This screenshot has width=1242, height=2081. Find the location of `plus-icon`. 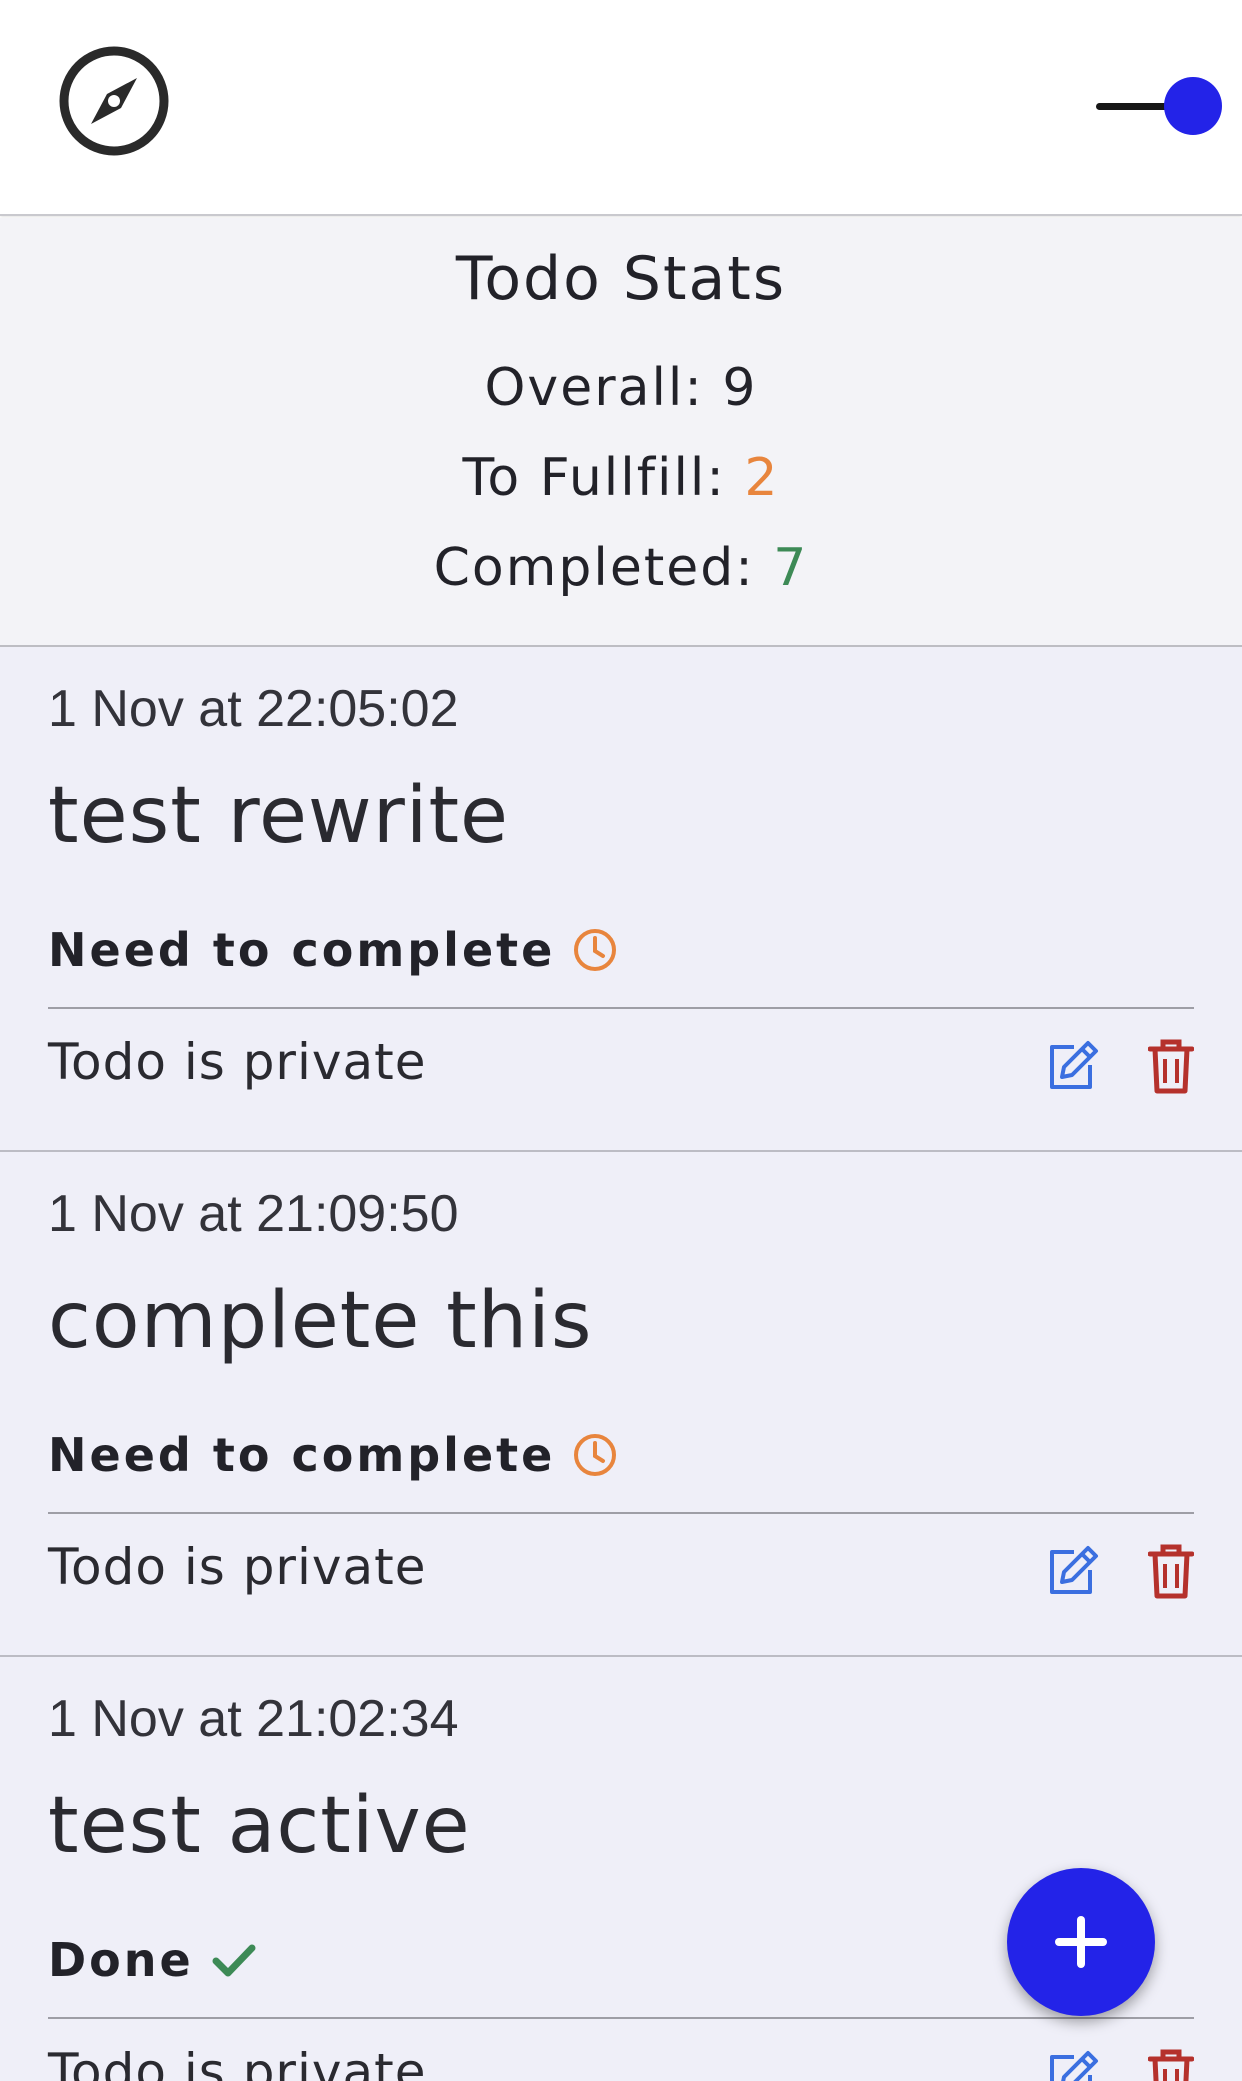

plus-icon is located at coordinates (1081, 1942).